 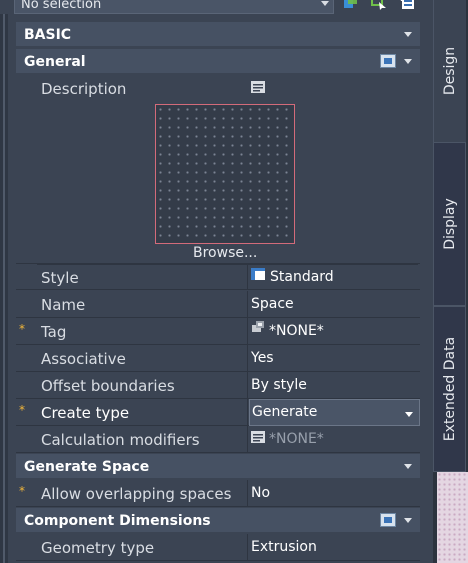 I want to click on toggle-pickadd-icon, so click(x=407, y=5).